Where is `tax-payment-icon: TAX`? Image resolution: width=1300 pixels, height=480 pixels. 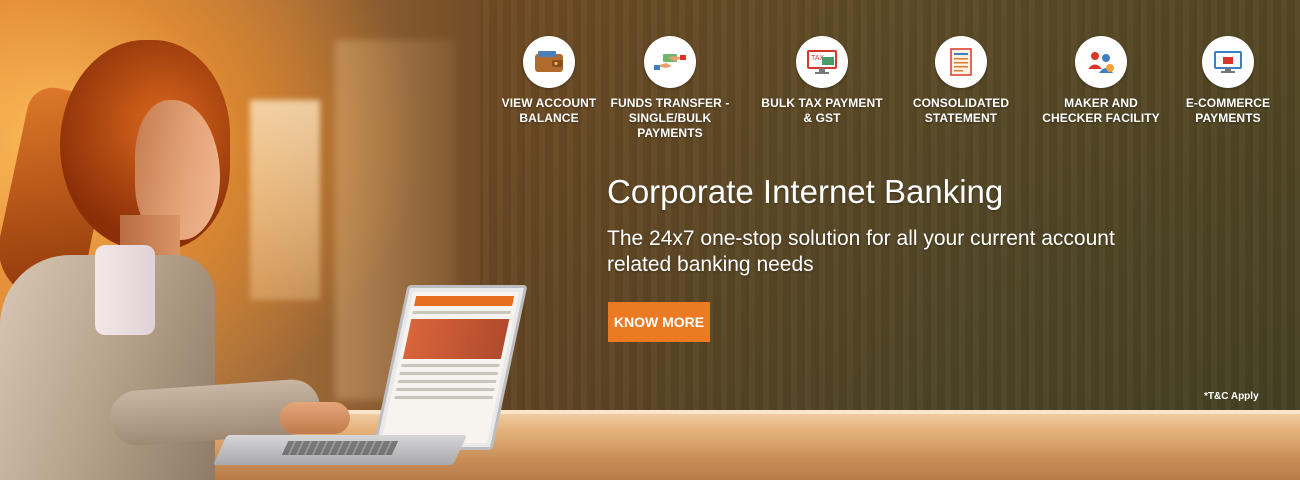
tax-payment-icon: TAX is located at coordinates (822, 62).